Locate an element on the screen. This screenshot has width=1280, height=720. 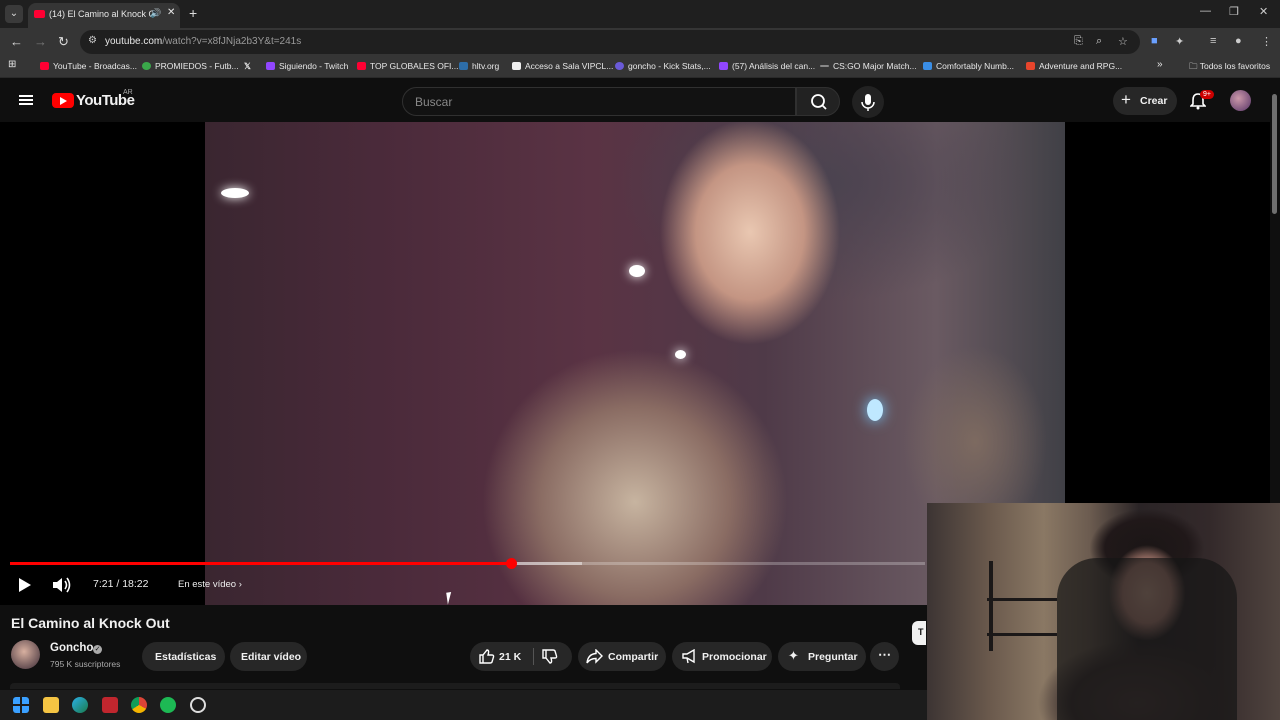
more-bookmarks-icon: » is located at coordinates (1160, 64).